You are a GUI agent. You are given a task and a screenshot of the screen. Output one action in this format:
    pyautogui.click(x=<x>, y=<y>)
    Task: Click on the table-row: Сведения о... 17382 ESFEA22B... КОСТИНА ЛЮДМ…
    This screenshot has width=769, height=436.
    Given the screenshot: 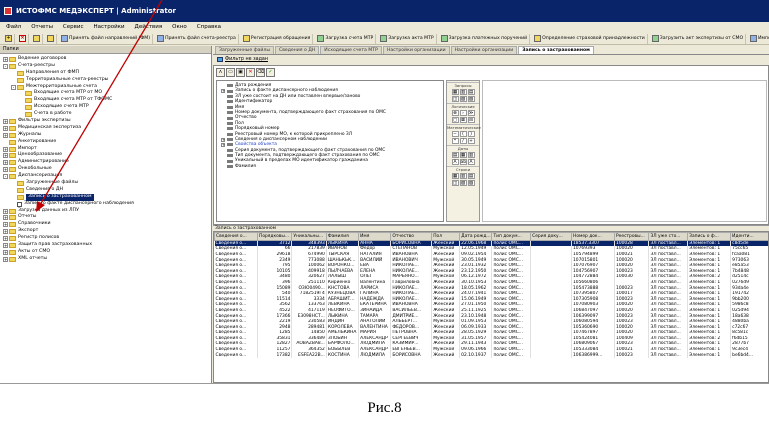 What is the action you would take?
    pyautogui.click(x=491, y=355)
    